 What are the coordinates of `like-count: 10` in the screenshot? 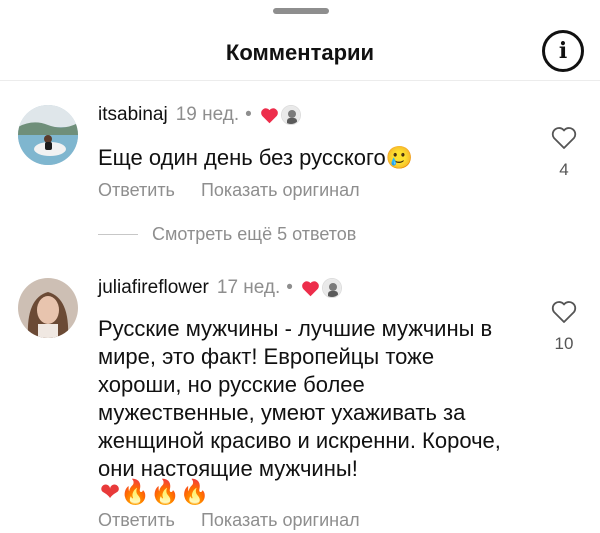 It's located at (564, 343).